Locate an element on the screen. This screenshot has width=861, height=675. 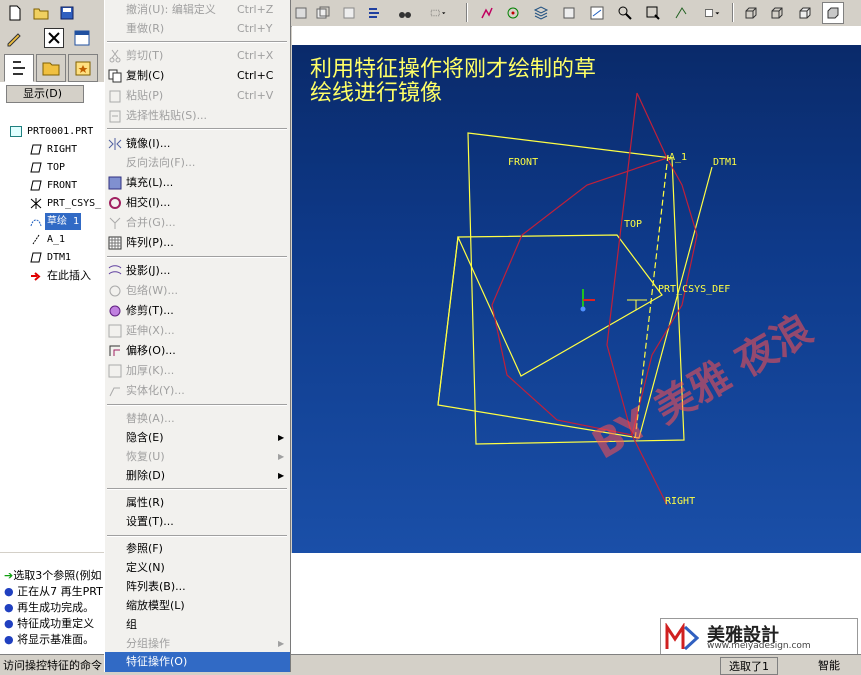
tree-item-right: RIGHT is located at coordinates (52, 149).